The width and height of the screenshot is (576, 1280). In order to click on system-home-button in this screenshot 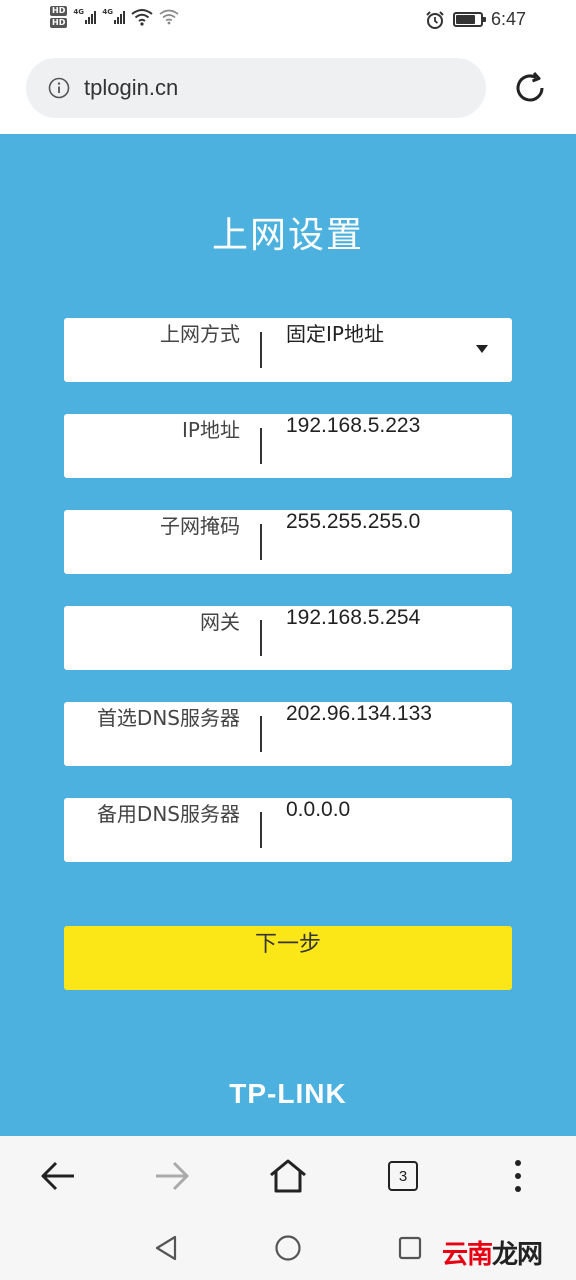, I will do `click(288, 1248)`.